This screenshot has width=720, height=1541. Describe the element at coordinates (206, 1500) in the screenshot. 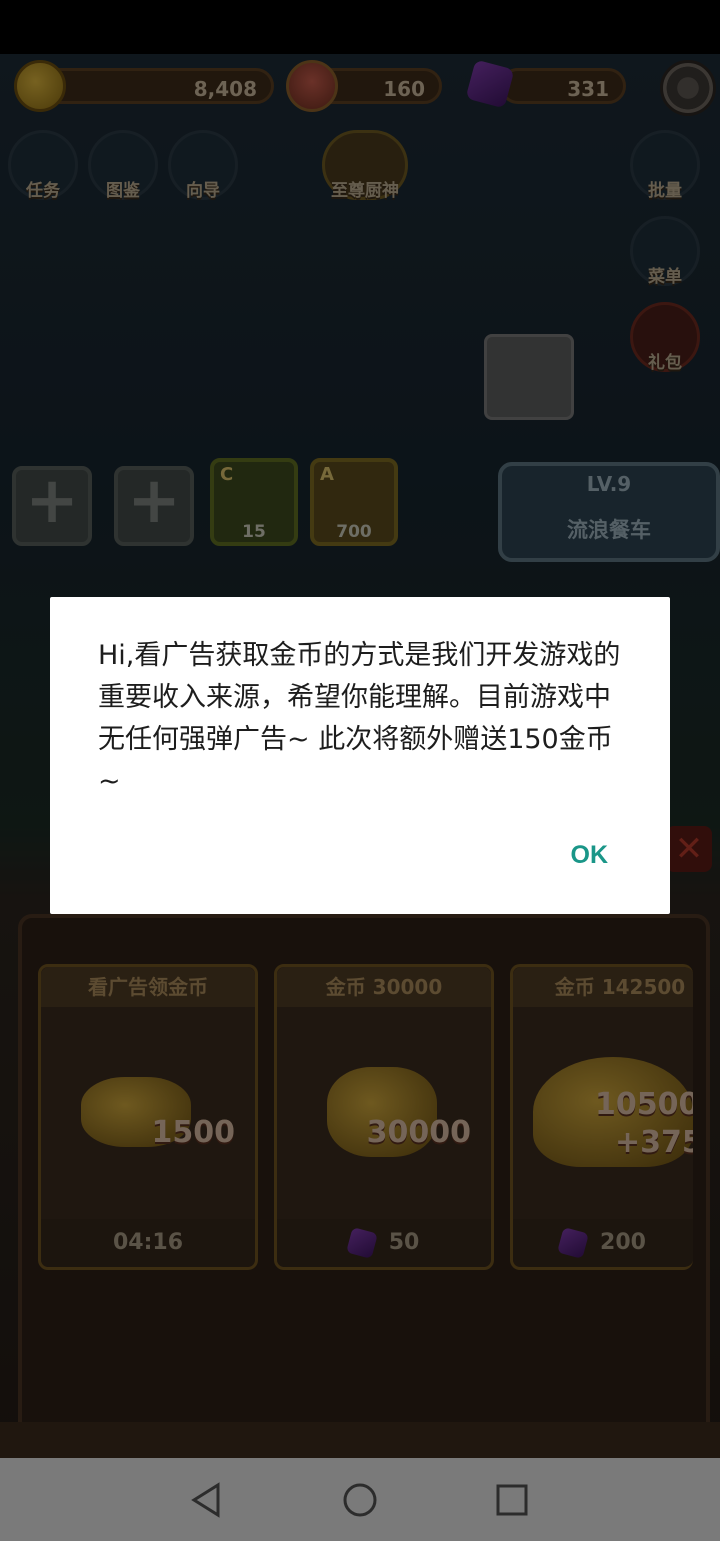

I see `back-icon` at that location.